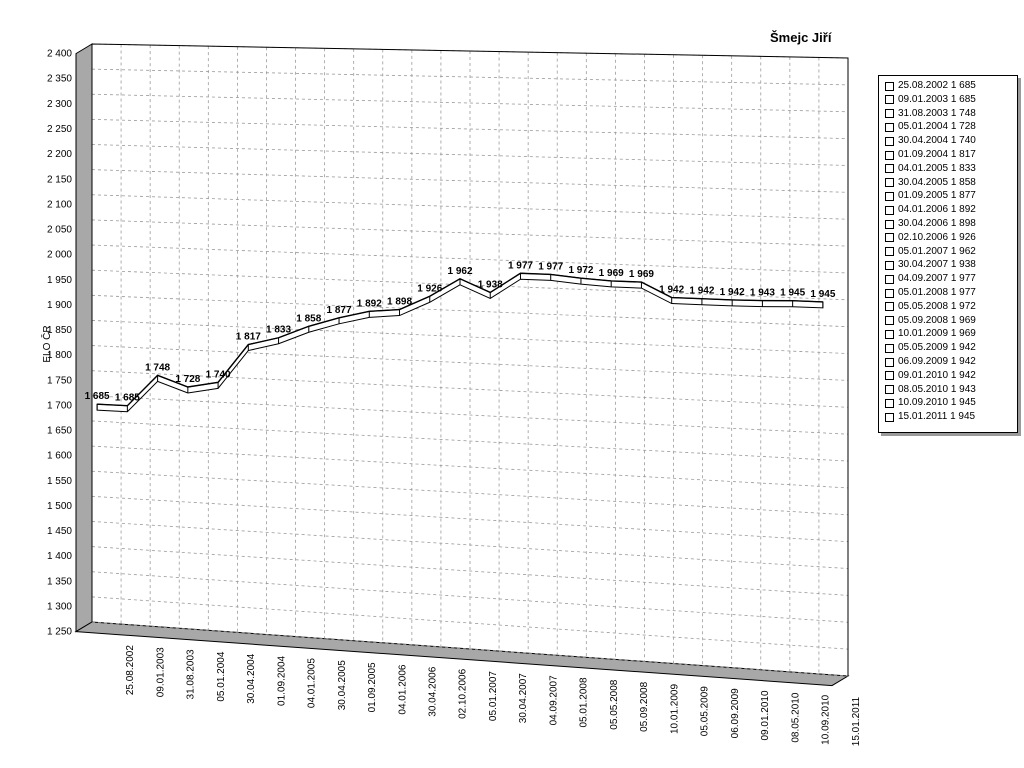 This screenshot has width=1024, height=768. What do you see at coordinates (59, 456) in the screenshot?
I see `y-tick-label: 1 600` at bounding box center [59, 456].